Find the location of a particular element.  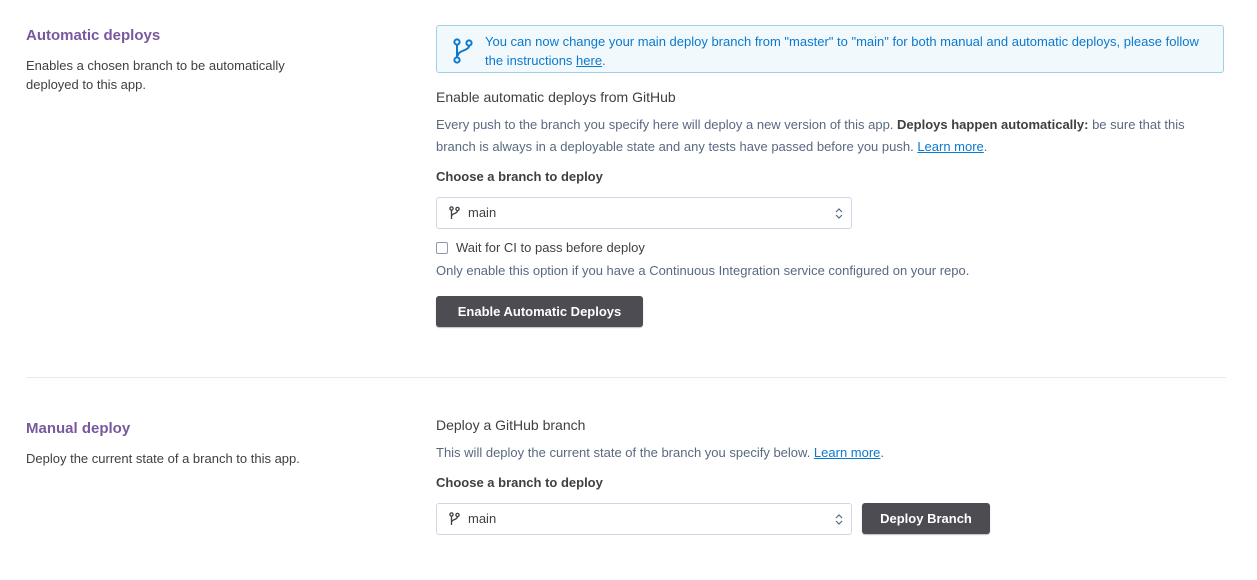

manual-deploy-heading: Deploy a GitHub branch is located at coordinates (511, 425).